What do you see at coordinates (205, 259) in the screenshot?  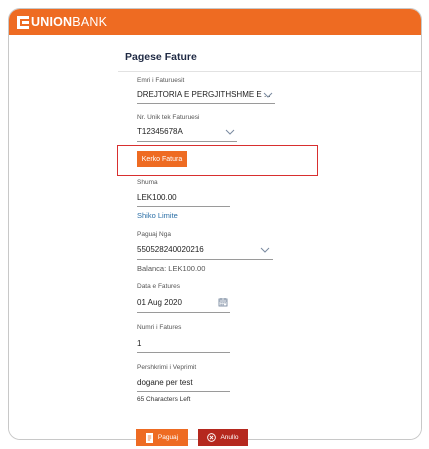 I see `pay-from-underline` at bounding box center [205, 259].